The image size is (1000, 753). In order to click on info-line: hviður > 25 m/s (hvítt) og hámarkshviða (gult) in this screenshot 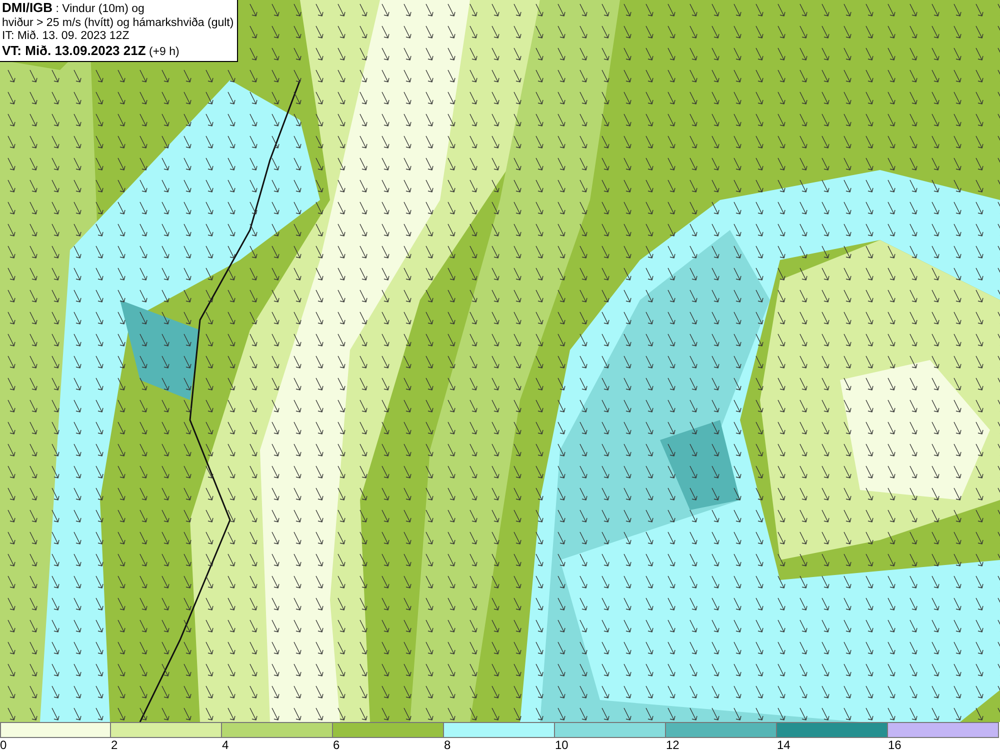, I will do `click(118, 23)`.